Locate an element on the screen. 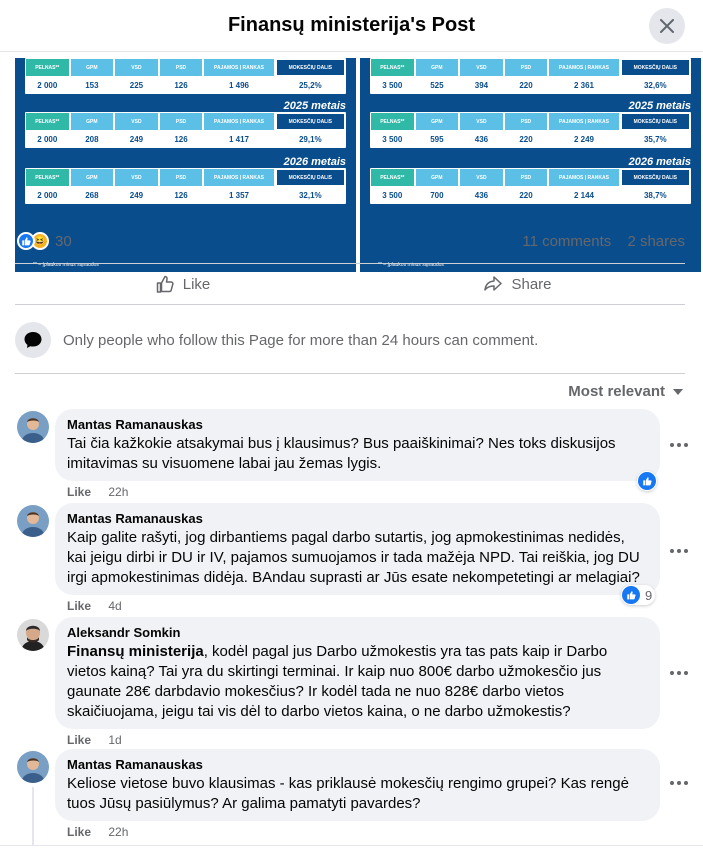  reactions-summary: 😆 30 is located at coordinates (44, 241).